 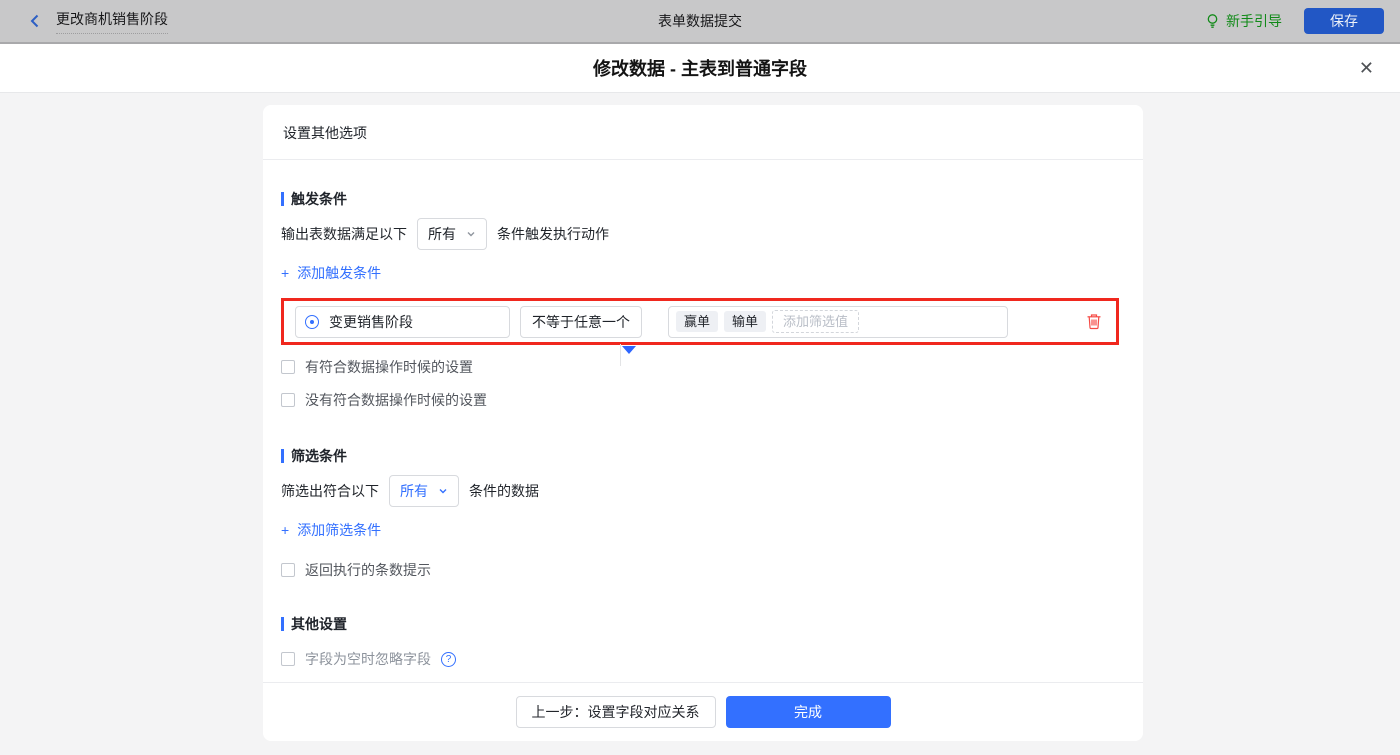 I want to click on trash-icon, so click(x=1094, y=321).